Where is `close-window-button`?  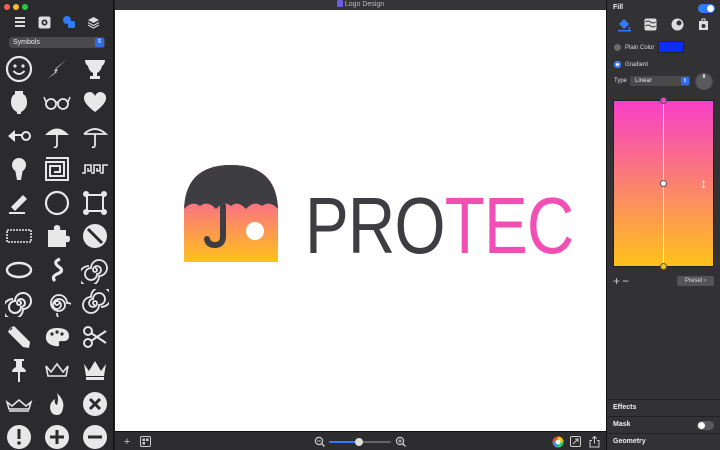
close-window-button is located at coordinates (7, 7).